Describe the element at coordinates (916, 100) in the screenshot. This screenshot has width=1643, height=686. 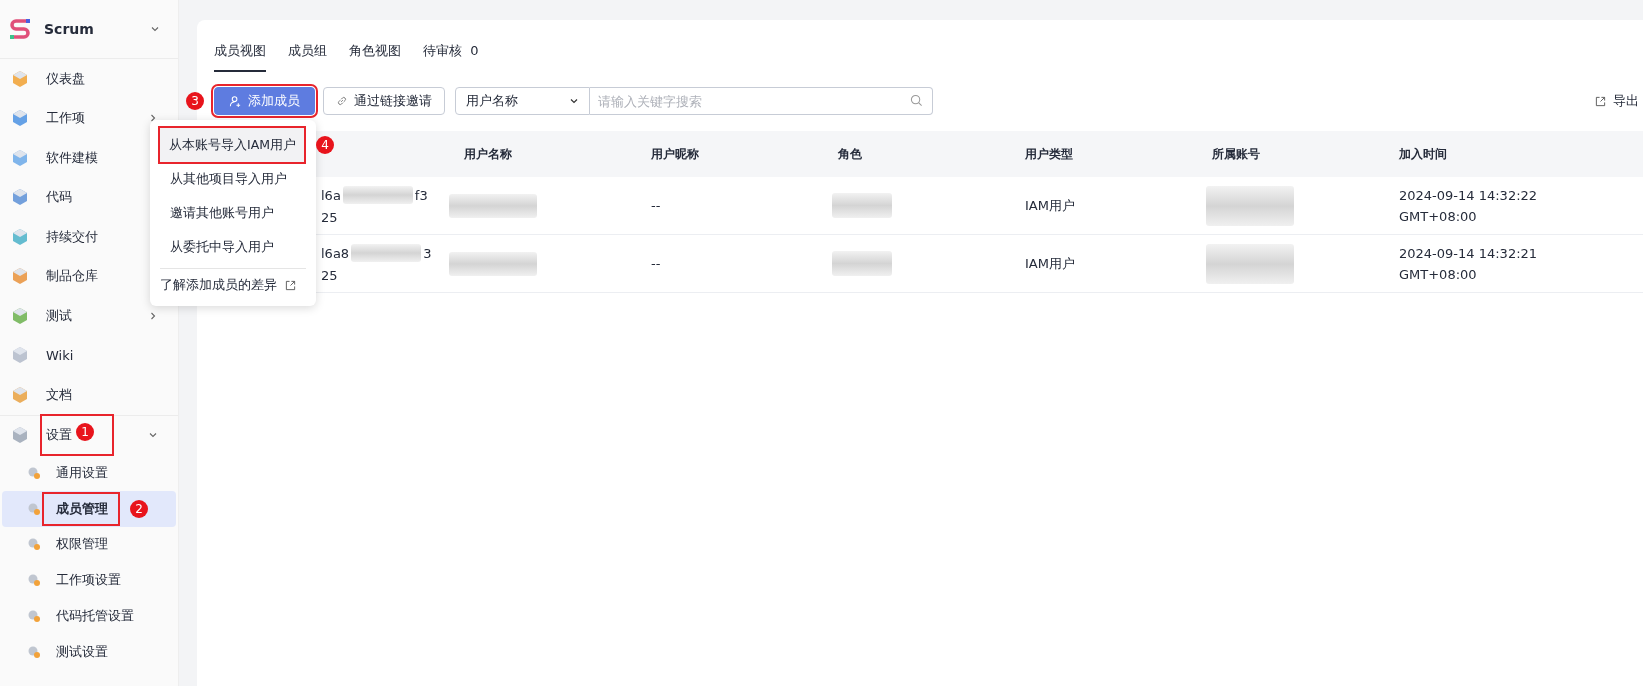
I see `search-icon` at that location.